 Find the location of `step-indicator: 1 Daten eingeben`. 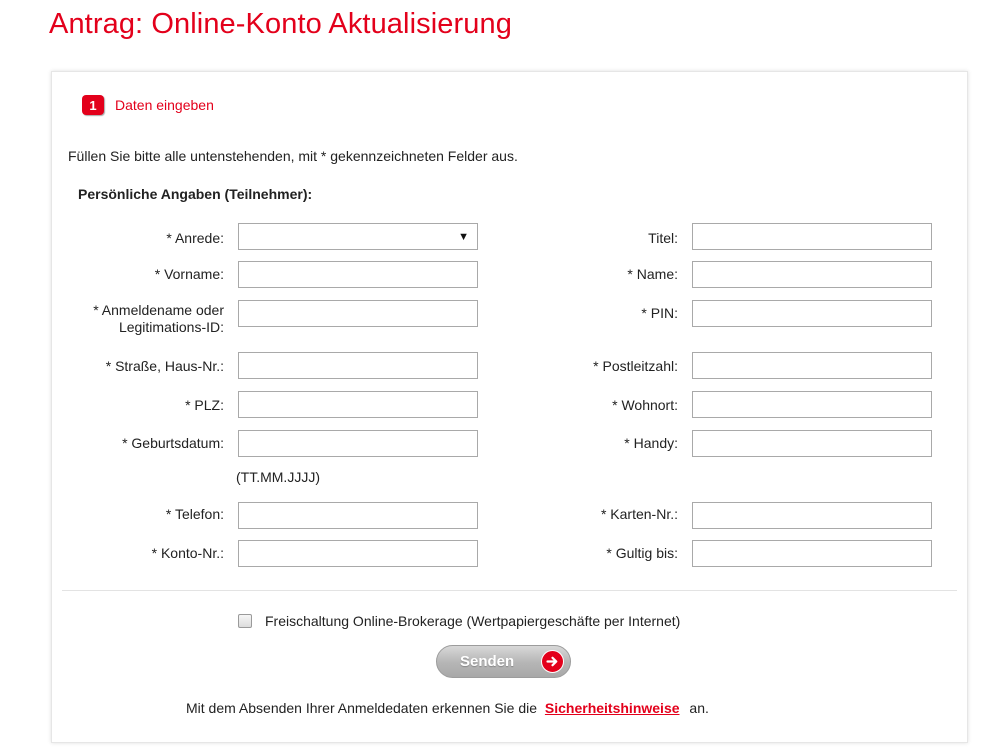

step-indicator: 1 Daten eingeben is located at coordinates (148, 105).